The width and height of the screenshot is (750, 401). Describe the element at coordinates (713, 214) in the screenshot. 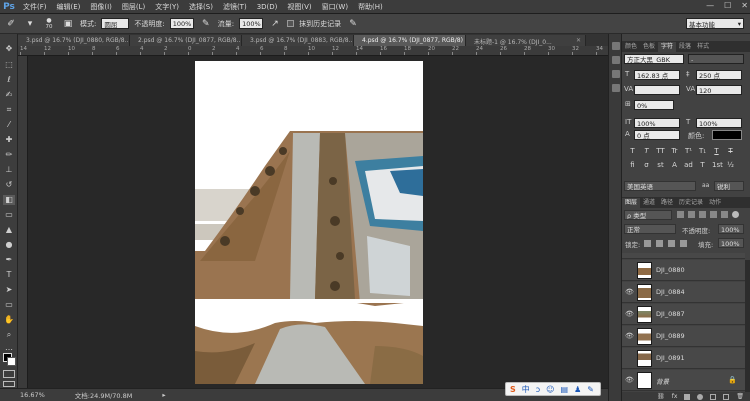

I see `filter-shape-icon` at that location.